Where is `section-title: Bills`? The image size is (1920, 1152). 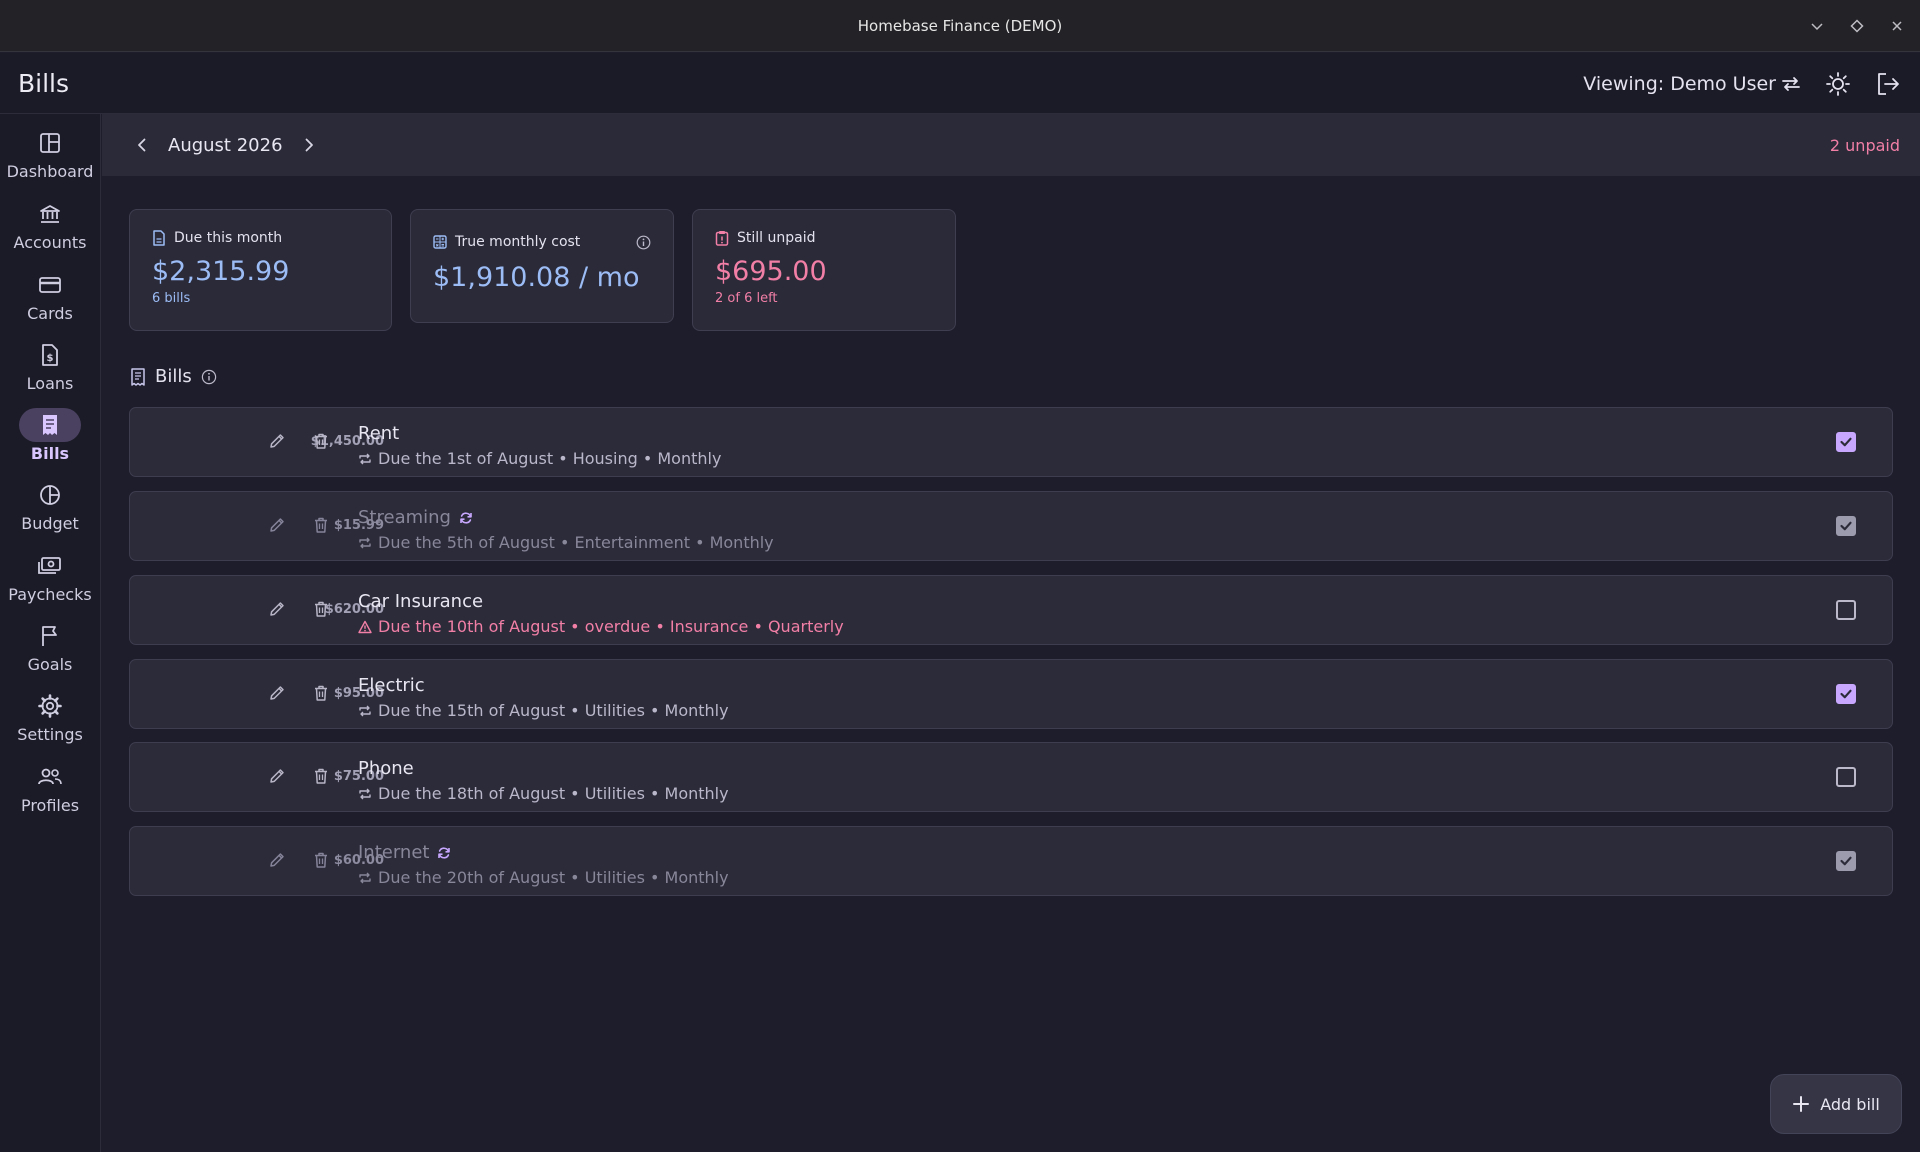 section-title: Bills is located at coordinates (173, 376).